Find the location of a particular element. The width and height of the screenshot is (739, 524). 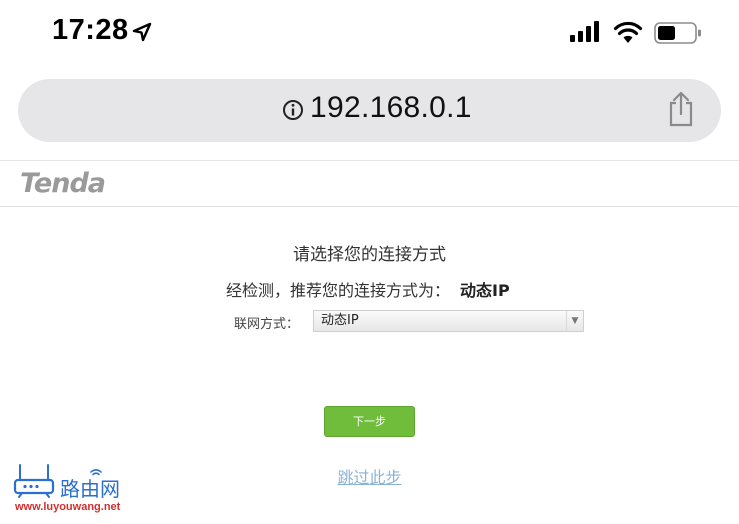

recommend-text: 经检测，推荐您的连接方式为： 动态IP is located at coordinates (368, 289).